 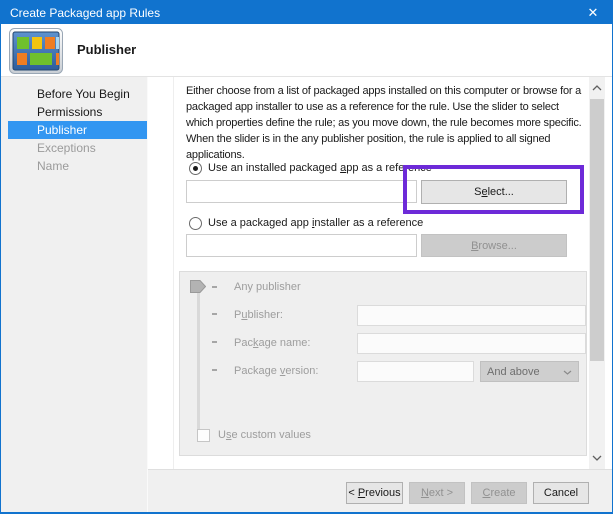 What do you see at coordinates (195, 168) in the screenshot?
I see `installed-app-radio` at bounding box center [195, 168].